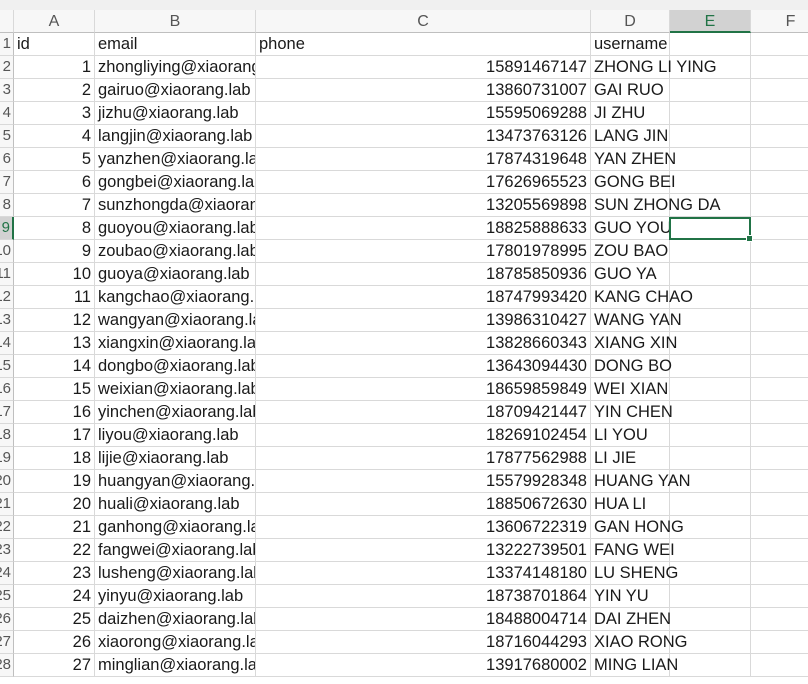 The height and width of the screenshot is (684, 808). Describe the element at coordinates (175, 573) in the screenshot. I see `cell-email: lusheng@xiaorang.lab` at that location.